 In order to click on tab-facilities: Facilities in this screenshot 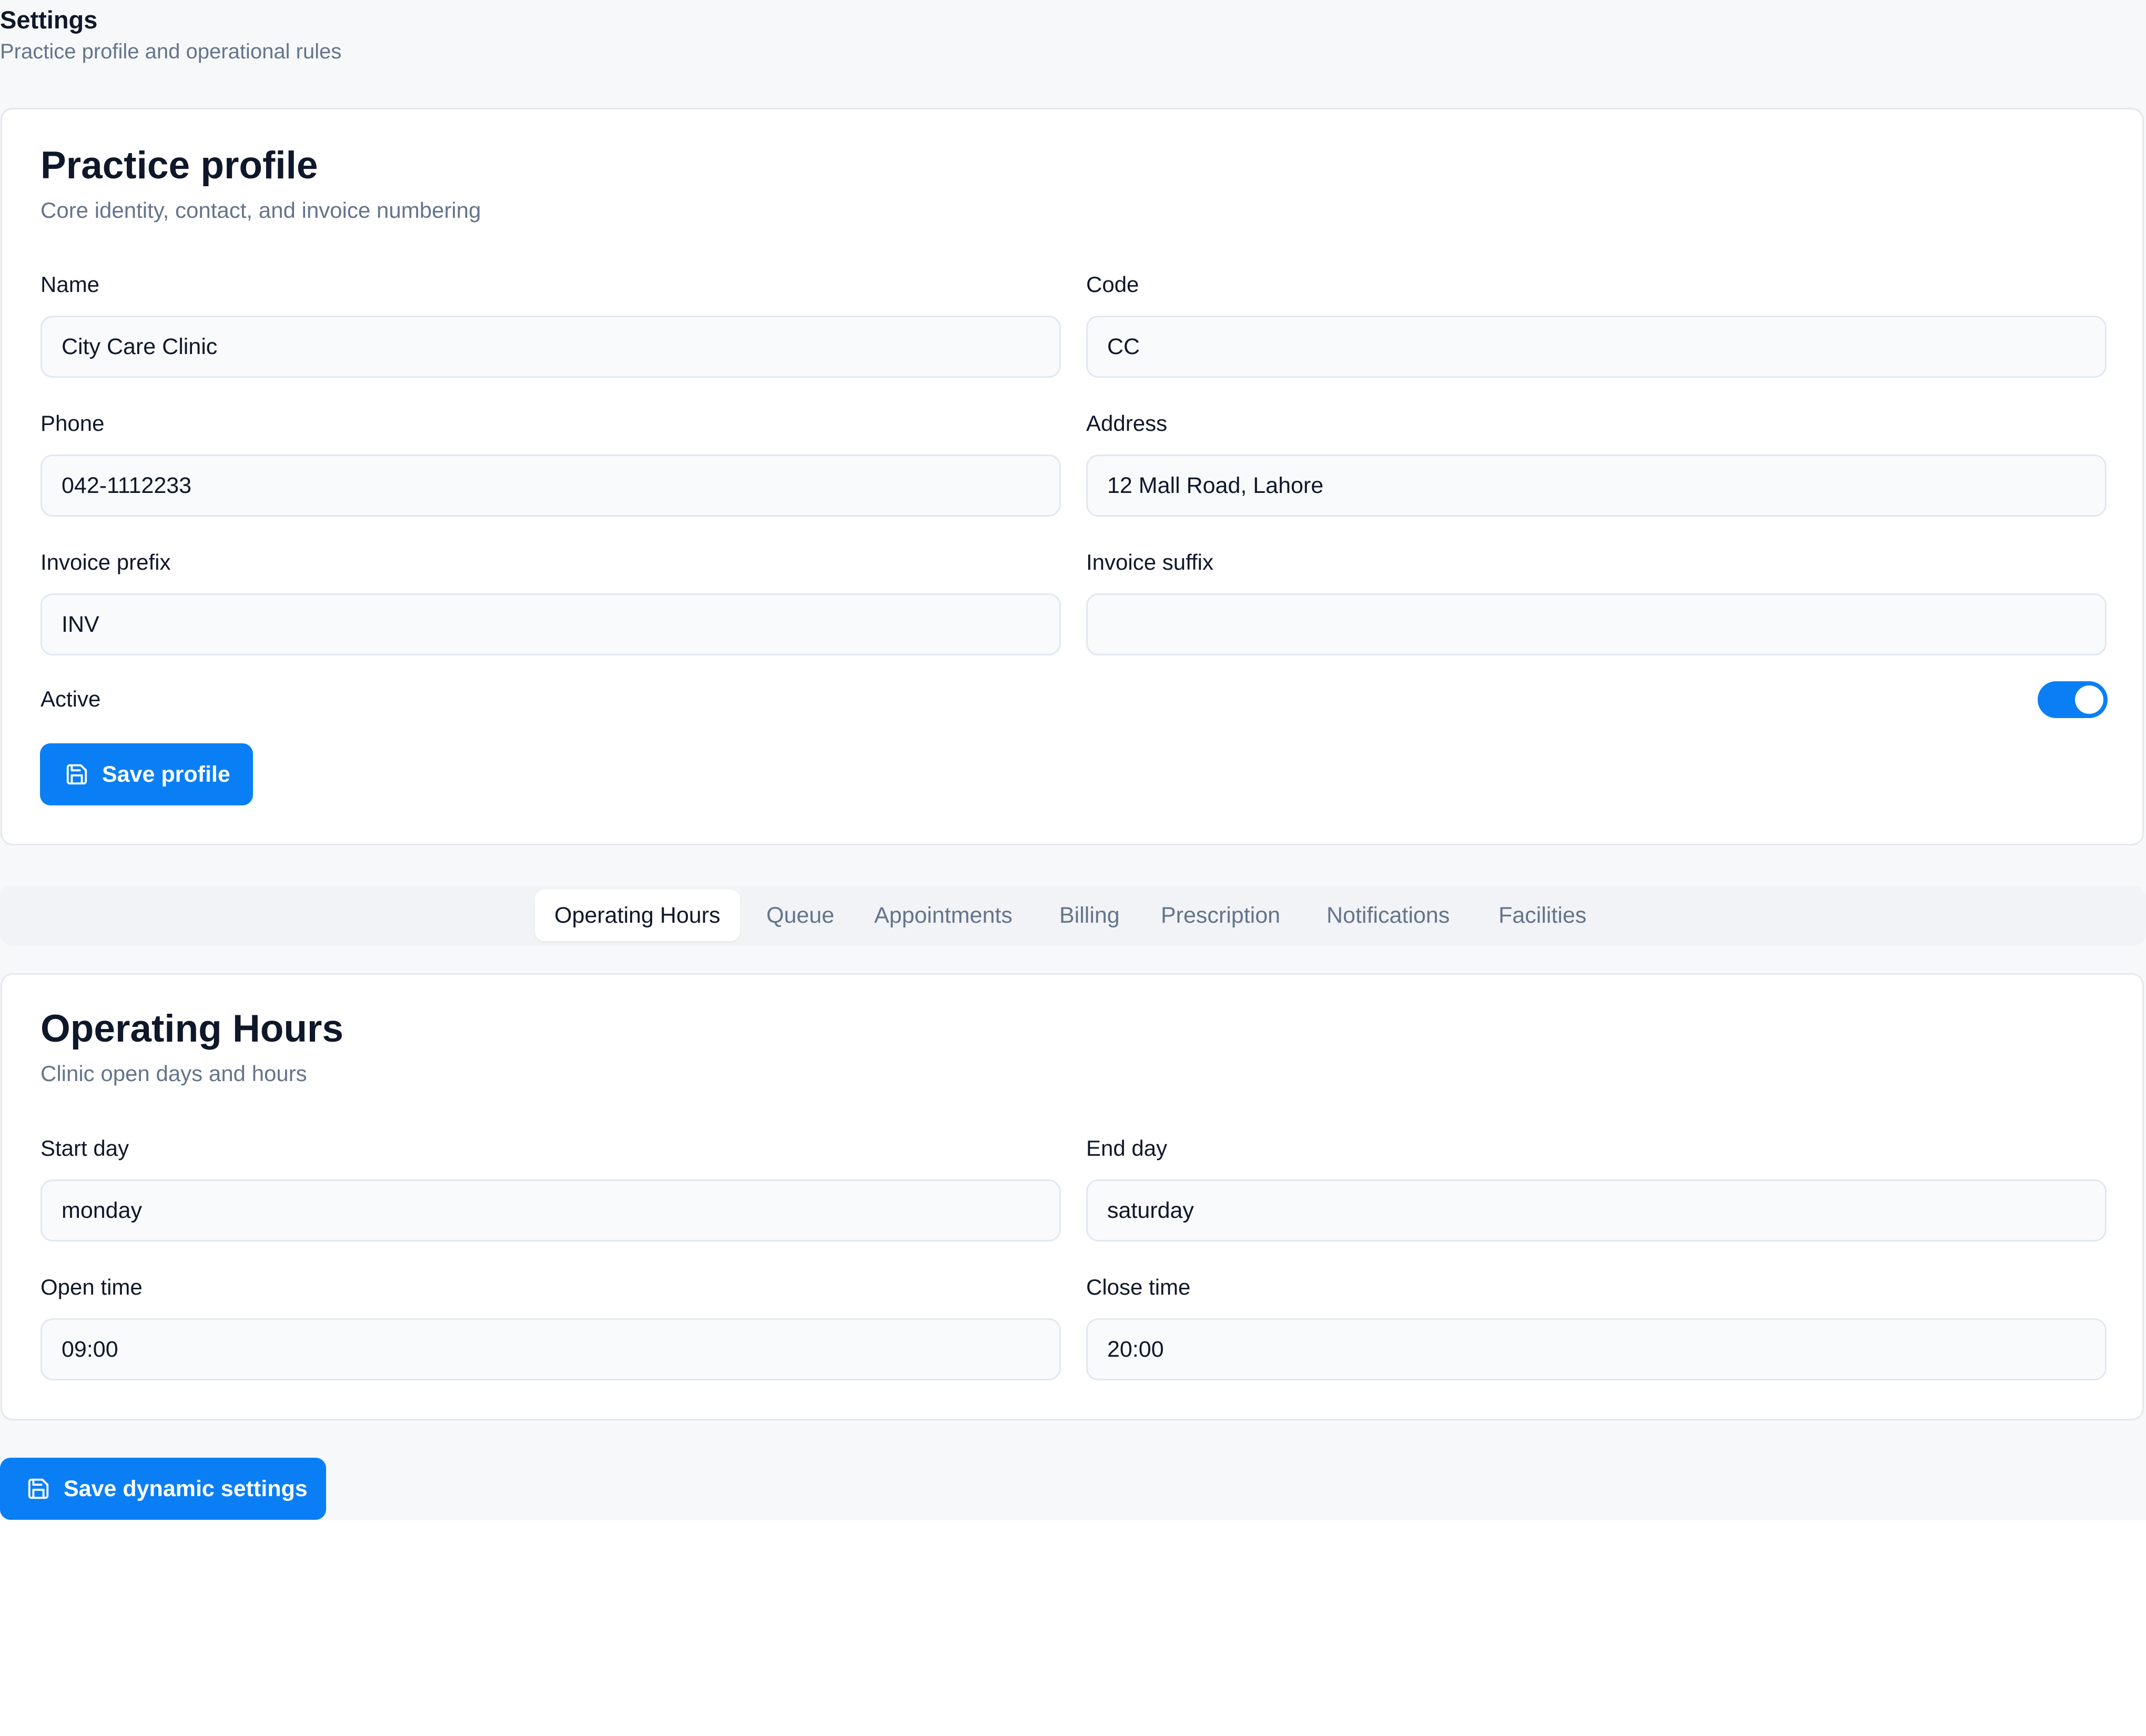, I will do `click(1542, 915)`.